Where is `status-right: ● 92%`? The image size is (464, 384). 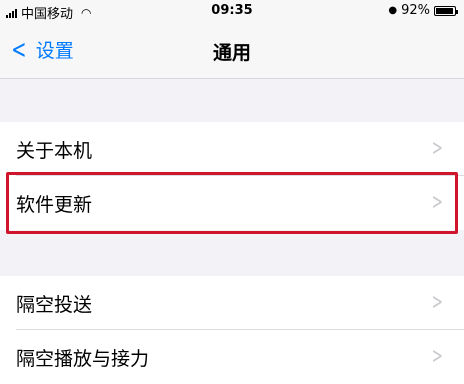
status-right: ● 92% is located at coordinates (423, 10).